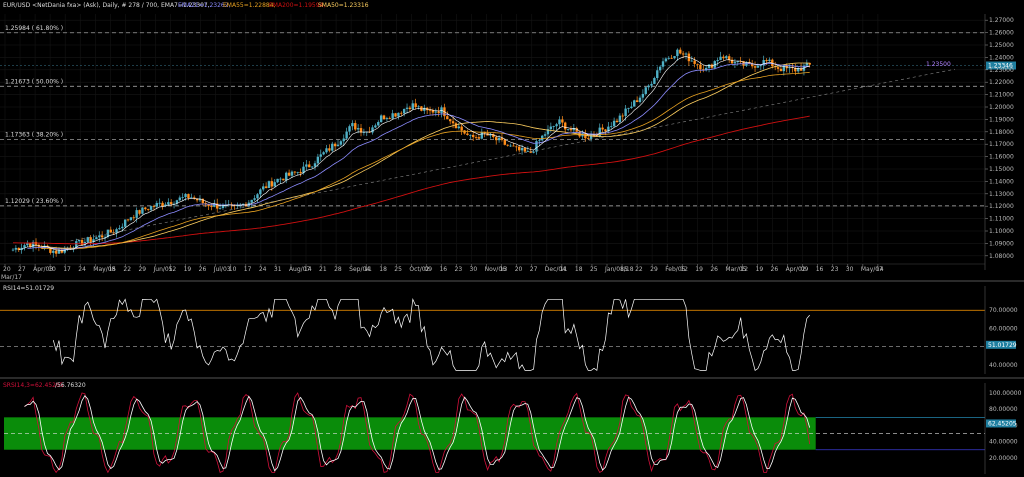 The width and height of the screenshot is (1024, 477). Describe the element at coordinates (1001, 57) in the screenshot. I see `price-tick-label: 1.24000` at that location.